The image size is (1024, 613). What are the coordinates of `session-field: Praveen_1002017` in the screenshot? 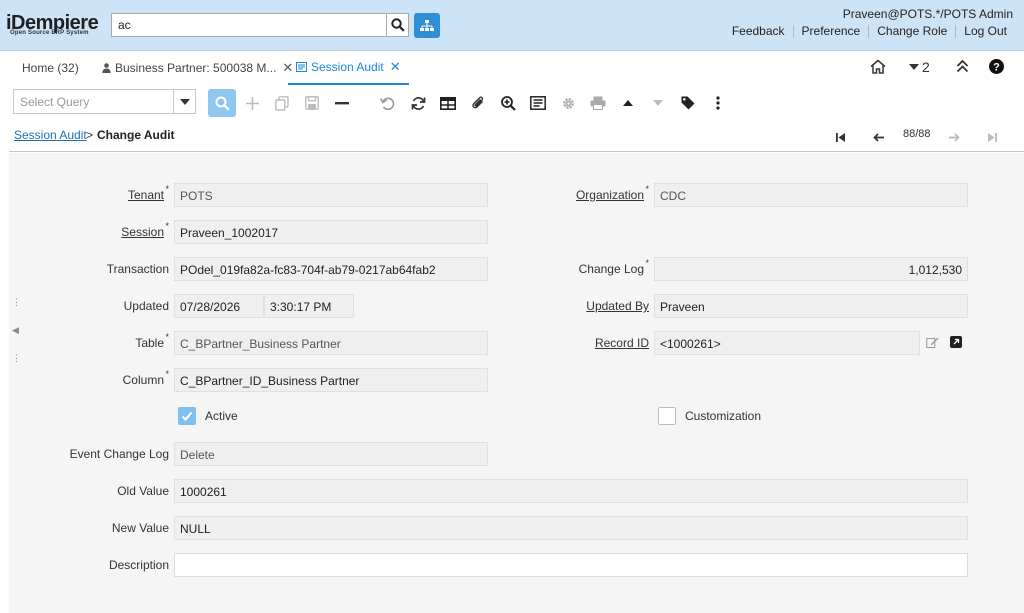 It's located at (331, 232).